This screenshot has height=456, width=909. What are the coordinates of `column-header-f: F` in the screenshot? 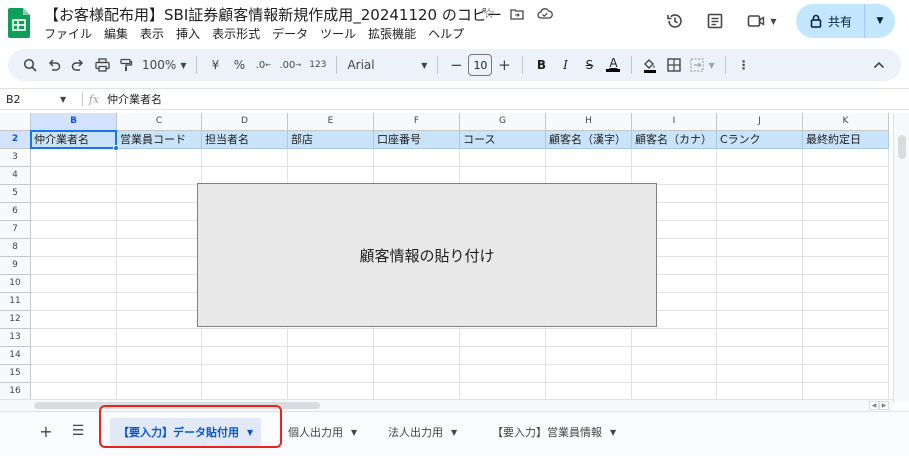 It's located at (417, 122).